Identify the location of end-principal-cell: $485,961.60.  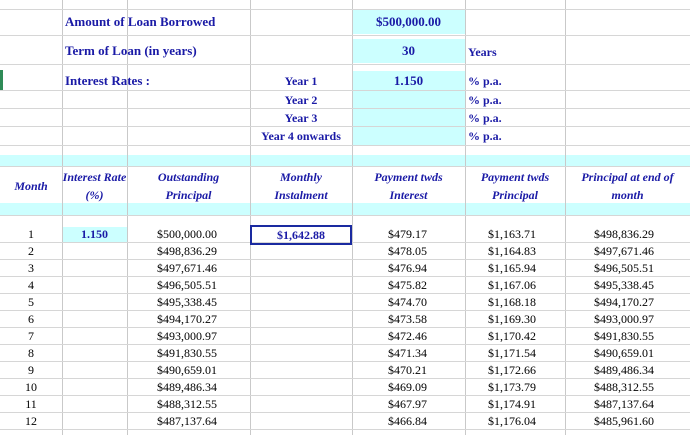
(639, 421).